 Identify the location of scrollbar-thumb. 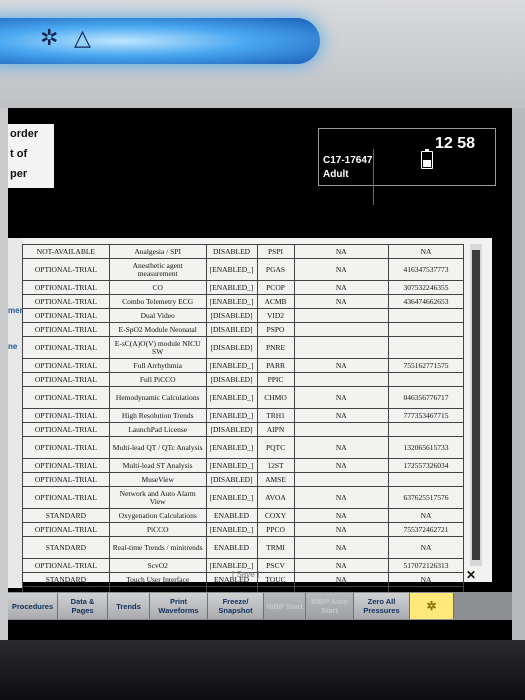
(476, 405).